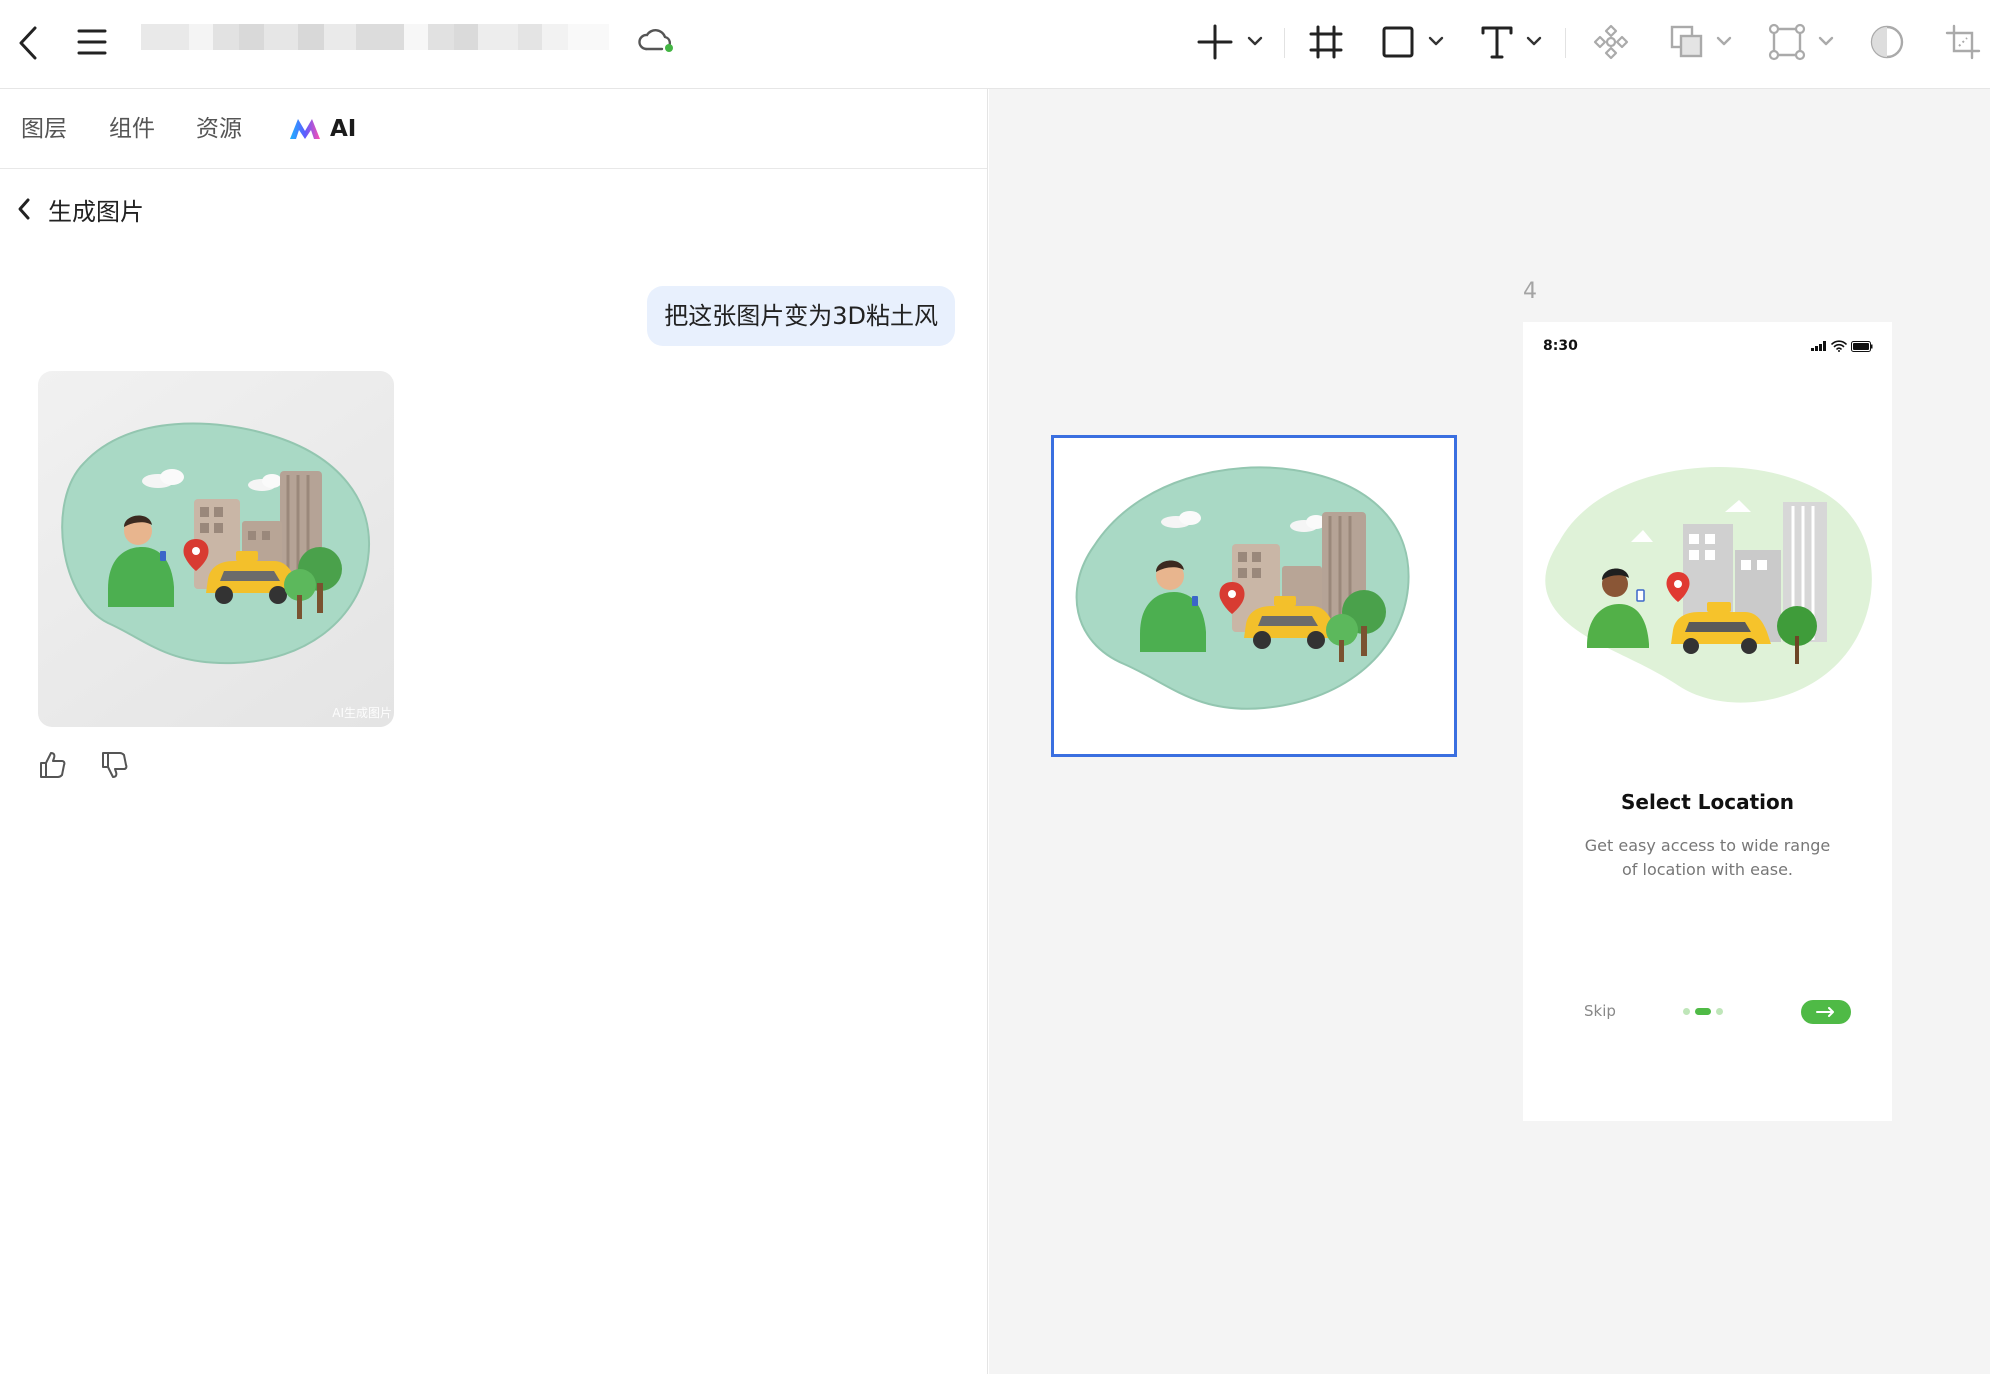  I want to click on rectangle-icon, so click(1413, 42).